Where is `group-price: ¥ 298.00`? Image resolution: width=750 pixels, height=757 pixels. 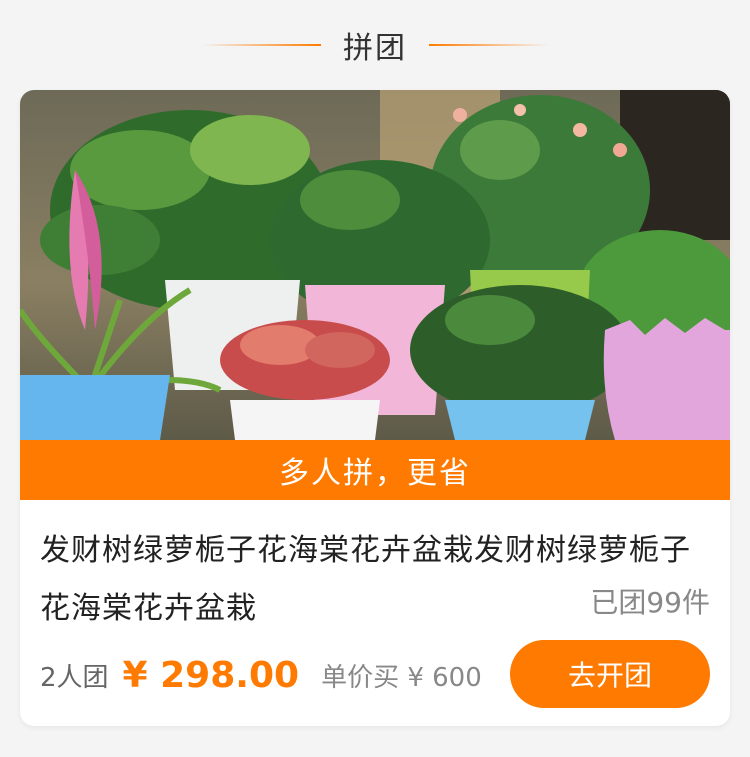 group-price: ¥ 298.00 is located at coordinates (211, 675).